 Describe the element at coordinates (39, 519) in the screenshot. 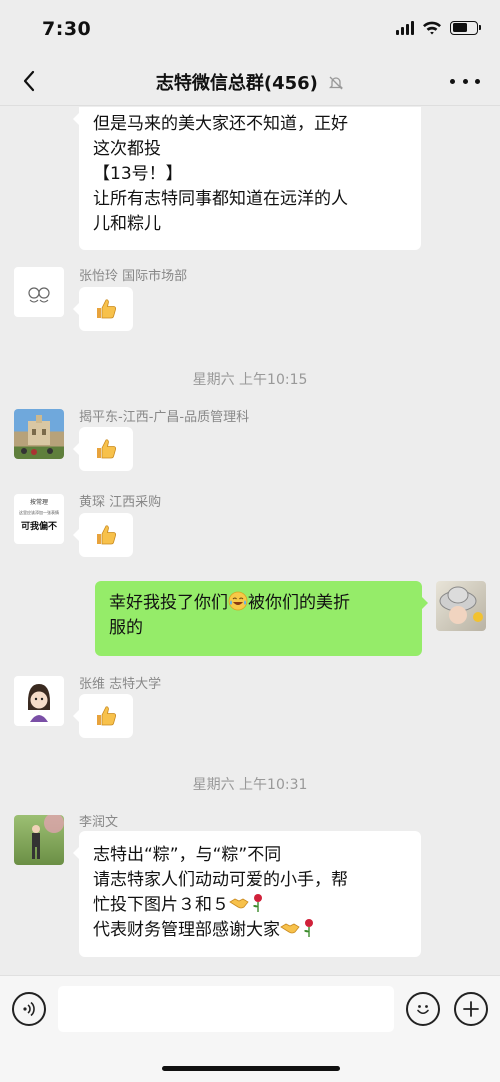

I see `avatar: 按常理 这里应该添加一张表情 可我偏不` at that location.